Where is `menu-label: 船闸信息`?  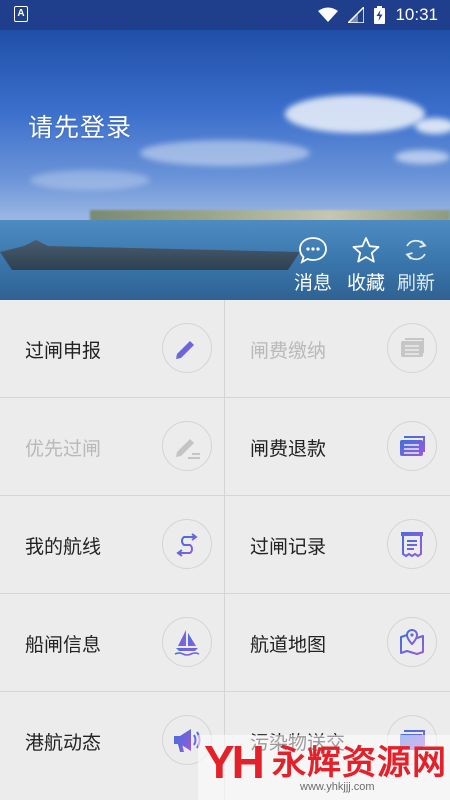
menu-label: 船闸信息 is located at coordinates (63, 645).